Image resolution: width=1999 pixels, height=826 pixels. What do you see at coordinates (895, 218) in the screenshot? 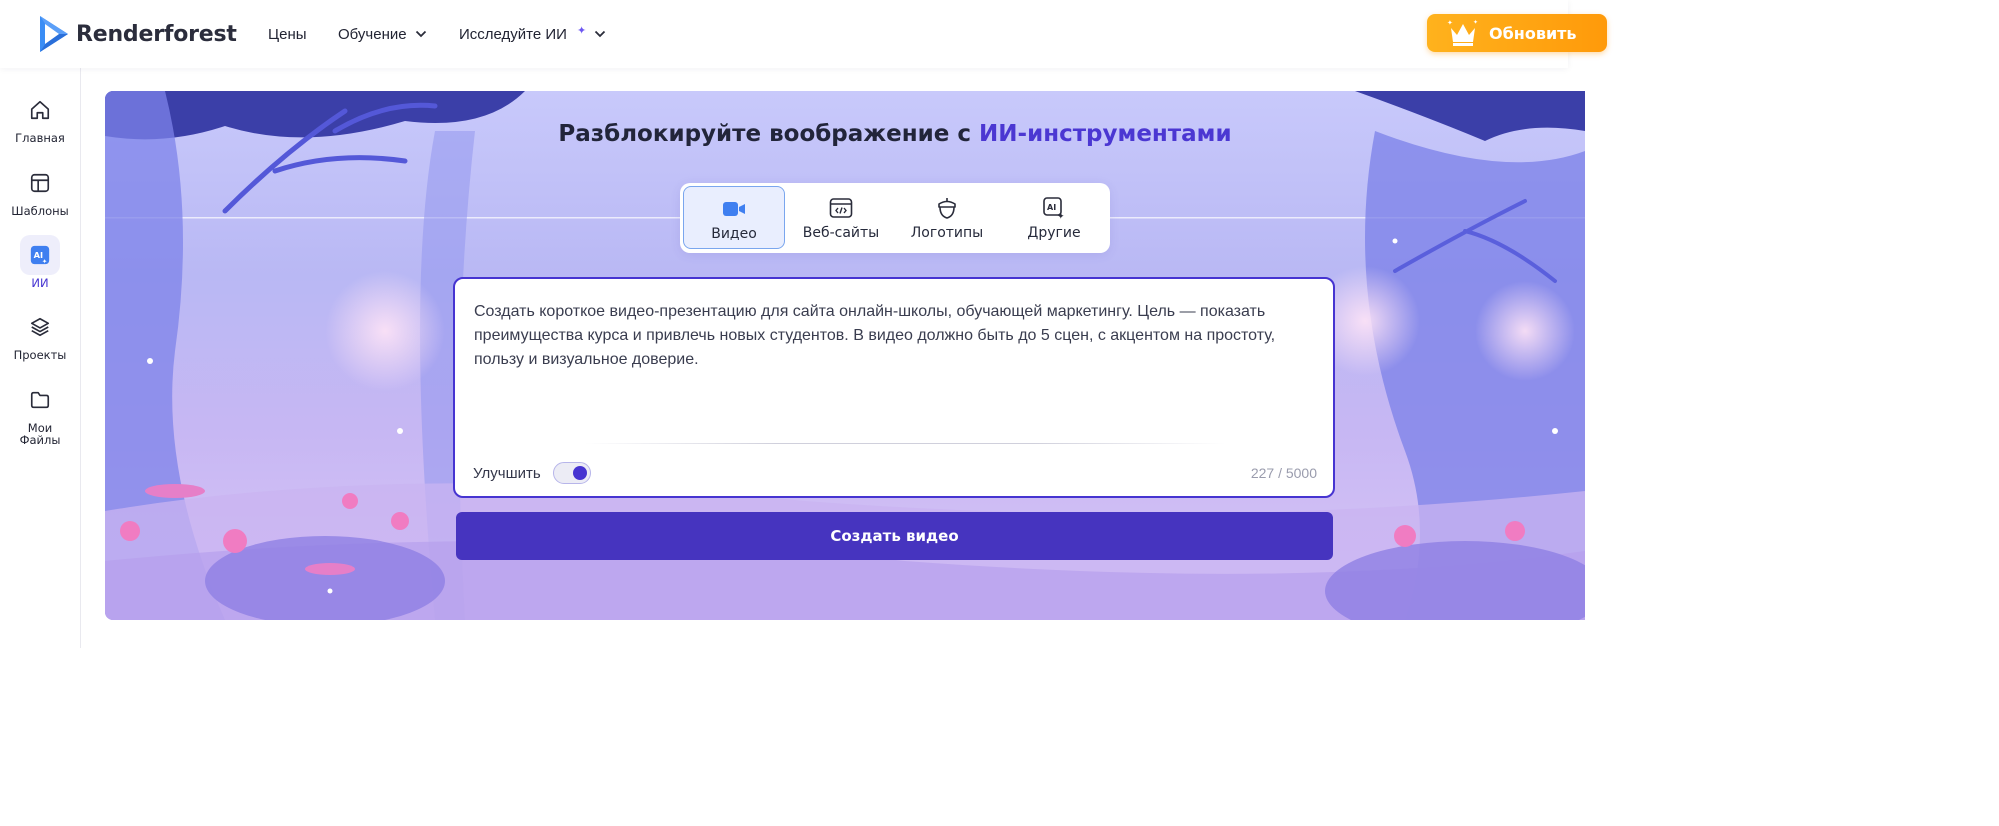
I see `creation-type-tabs: Видео Веб-сайты Логотипы AI ✦ Другие` at bounding box center [895, 218].